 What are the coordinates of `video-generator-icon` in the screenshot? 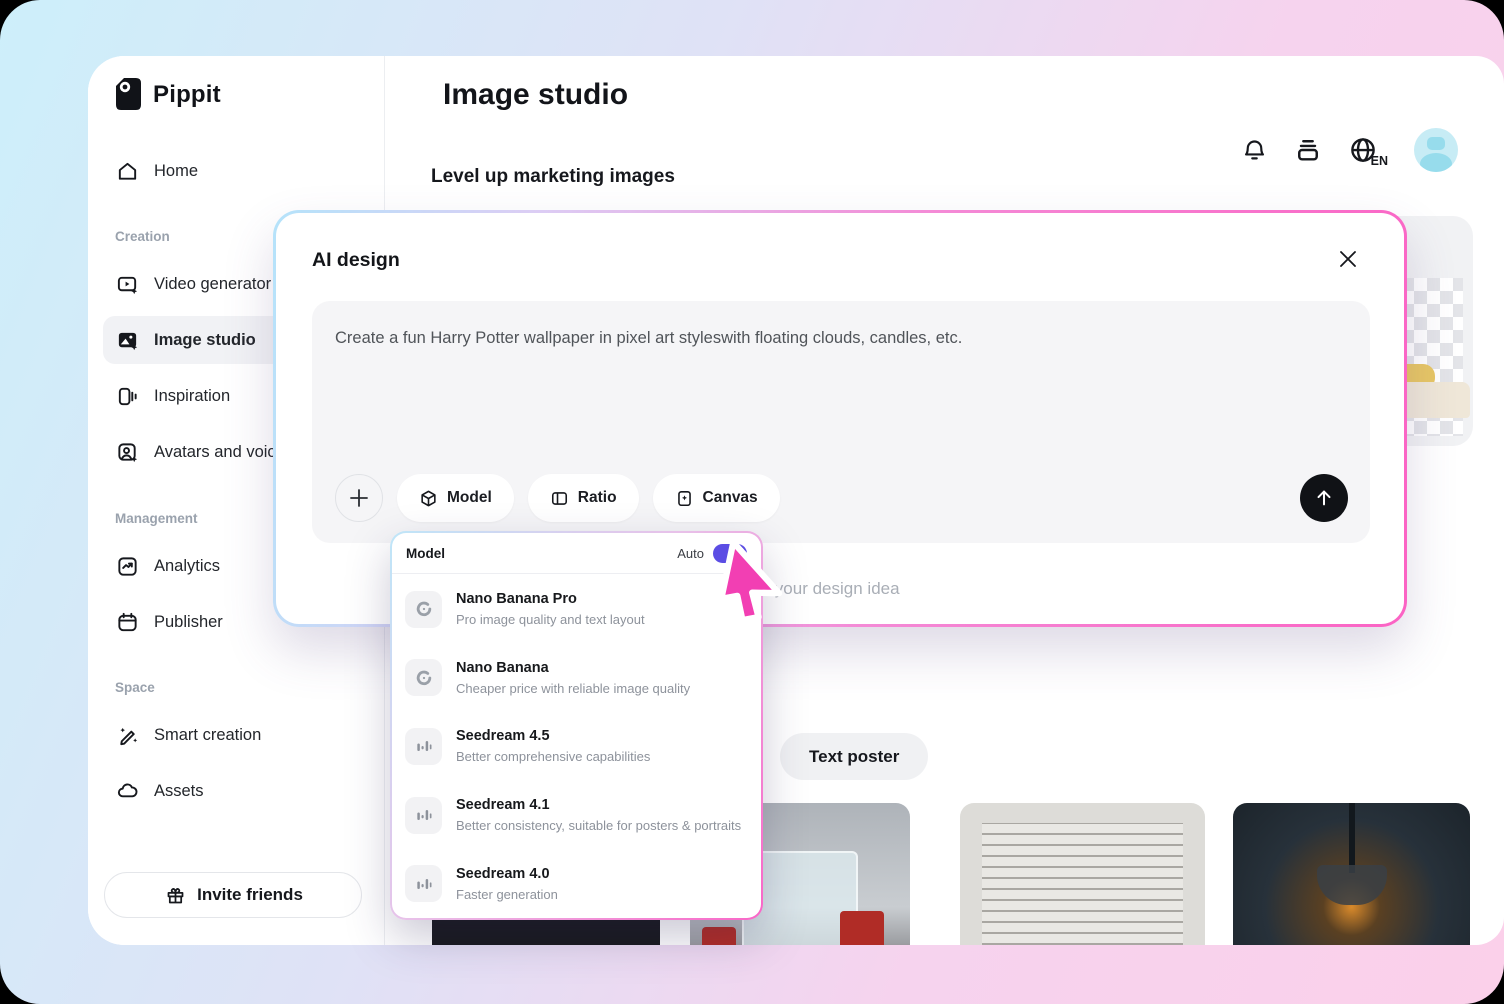 It's located at (127, 284).